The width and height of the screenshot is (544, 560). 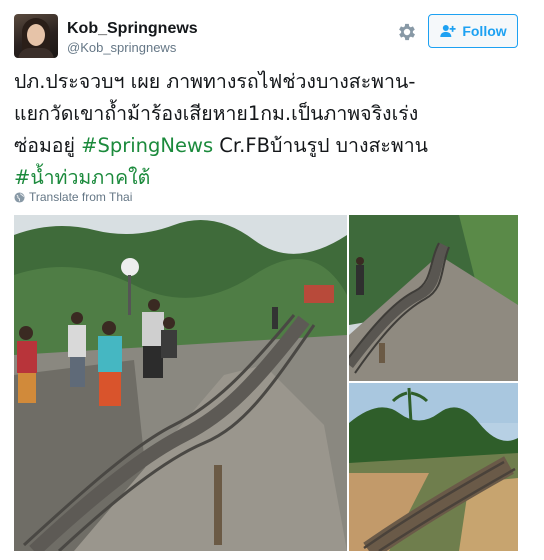 I want to click on photo-bottom-right, so click(x=433, y=467).